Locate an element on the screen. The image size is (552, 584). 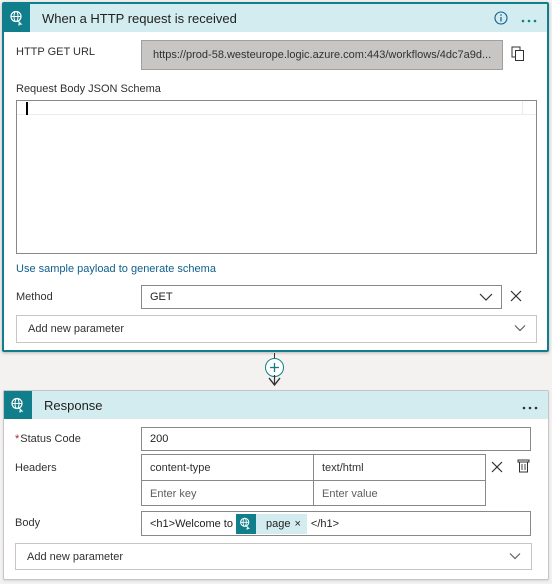
method-label: Method is located at coordinates (34, 297).